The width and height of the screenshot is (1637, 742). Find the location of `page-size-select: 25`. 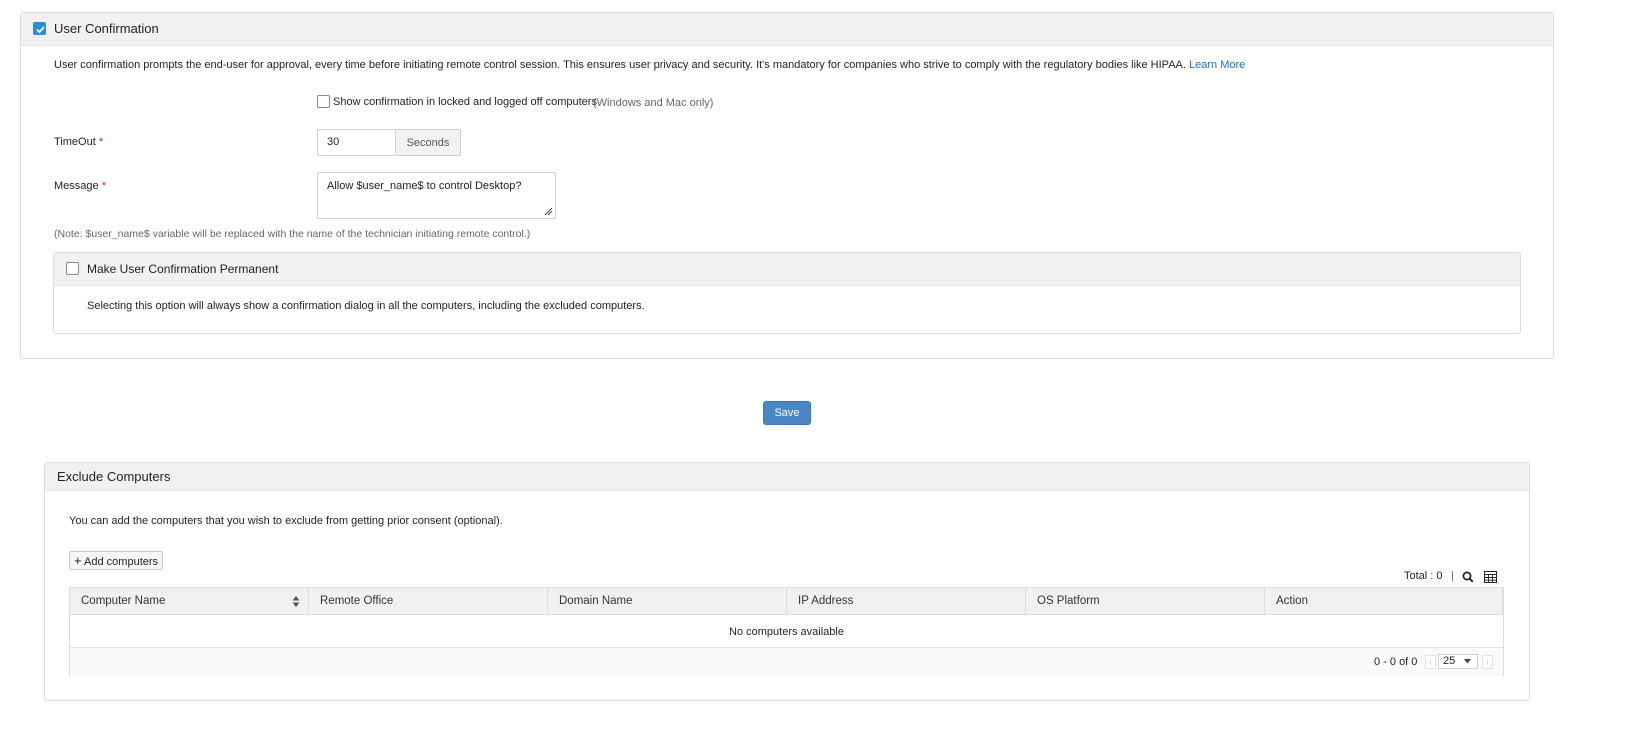

page-size-select: 25 is located at coordinates (1458, 661).